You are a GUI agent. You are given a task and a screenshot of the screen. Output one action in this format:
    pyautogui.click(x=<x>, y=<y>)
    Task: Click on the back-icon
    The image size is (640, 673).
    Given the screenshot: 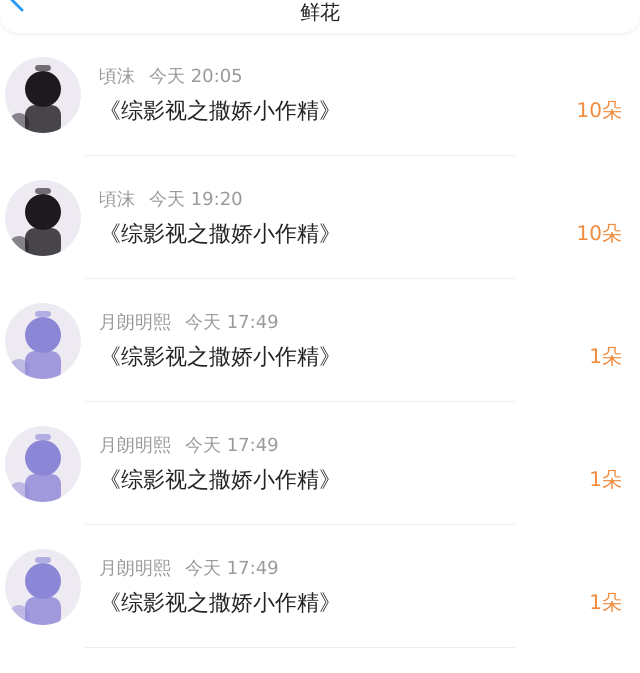 What is the action you would take?
    pyautogui.click(x=18, y=6)
    